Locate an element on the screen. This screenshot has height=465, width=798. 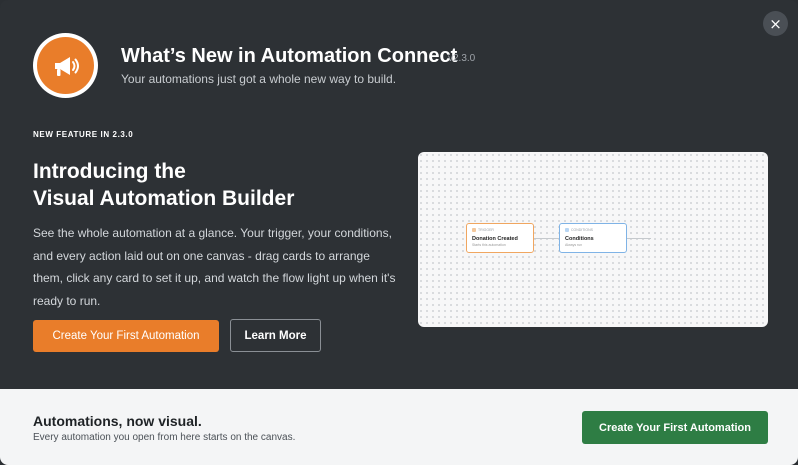
app-logo is located at coordinates (65, 65).